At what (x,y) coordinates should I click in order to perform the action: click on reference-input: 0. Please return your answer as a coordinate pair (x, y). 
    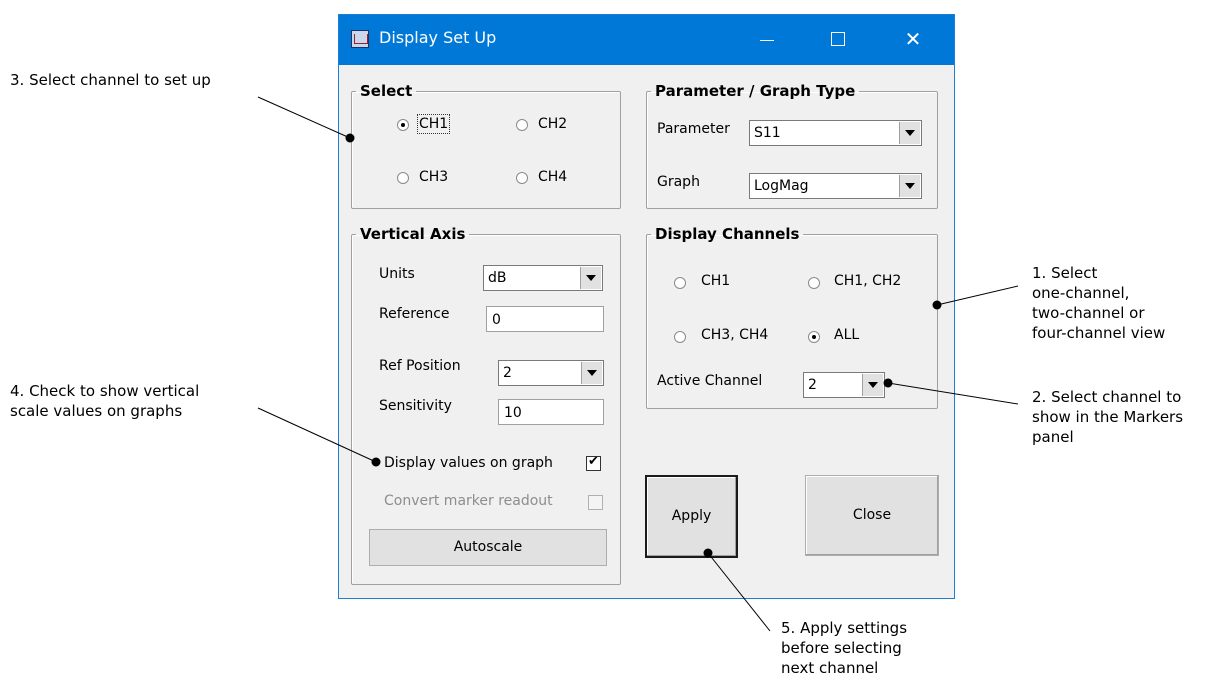
    Looking at the image, I should click on (545, 319).